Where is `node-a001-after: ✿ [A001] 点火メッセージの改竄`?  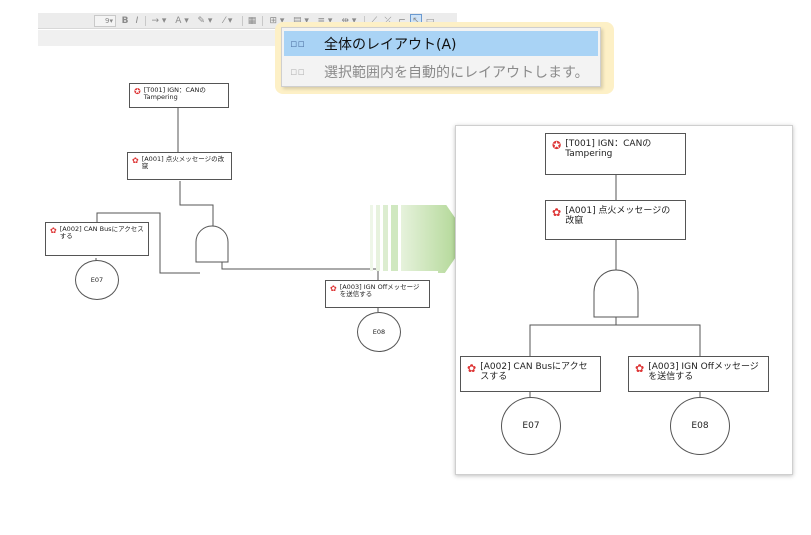
node-a001-after: ✿ [A001] 点火メッセージの改竄 is located at coordinates (615, 220).